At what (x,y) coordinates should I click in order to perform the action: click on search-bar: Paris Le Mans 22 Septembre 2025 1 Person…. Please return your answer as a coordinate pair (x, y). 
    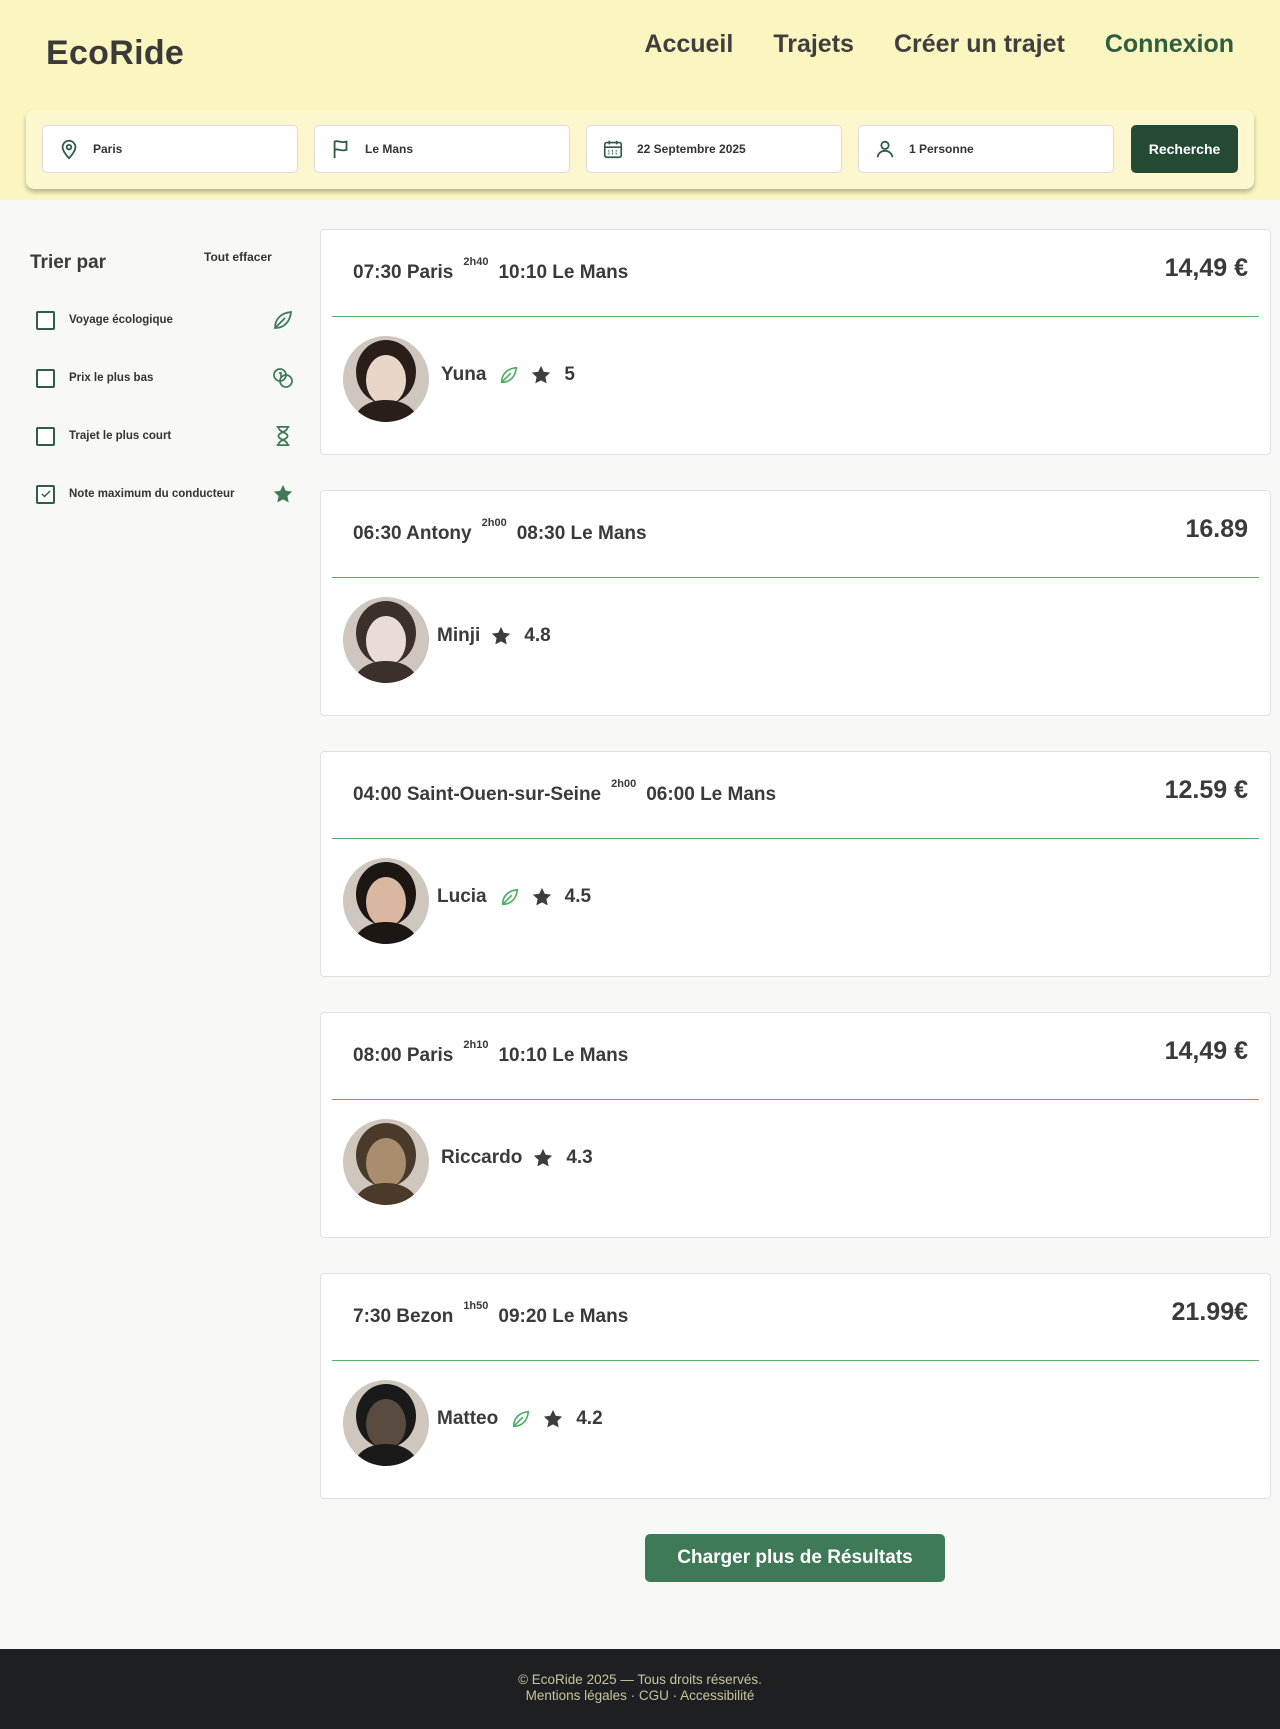
    Looking at the image, I should click on (640, 149).